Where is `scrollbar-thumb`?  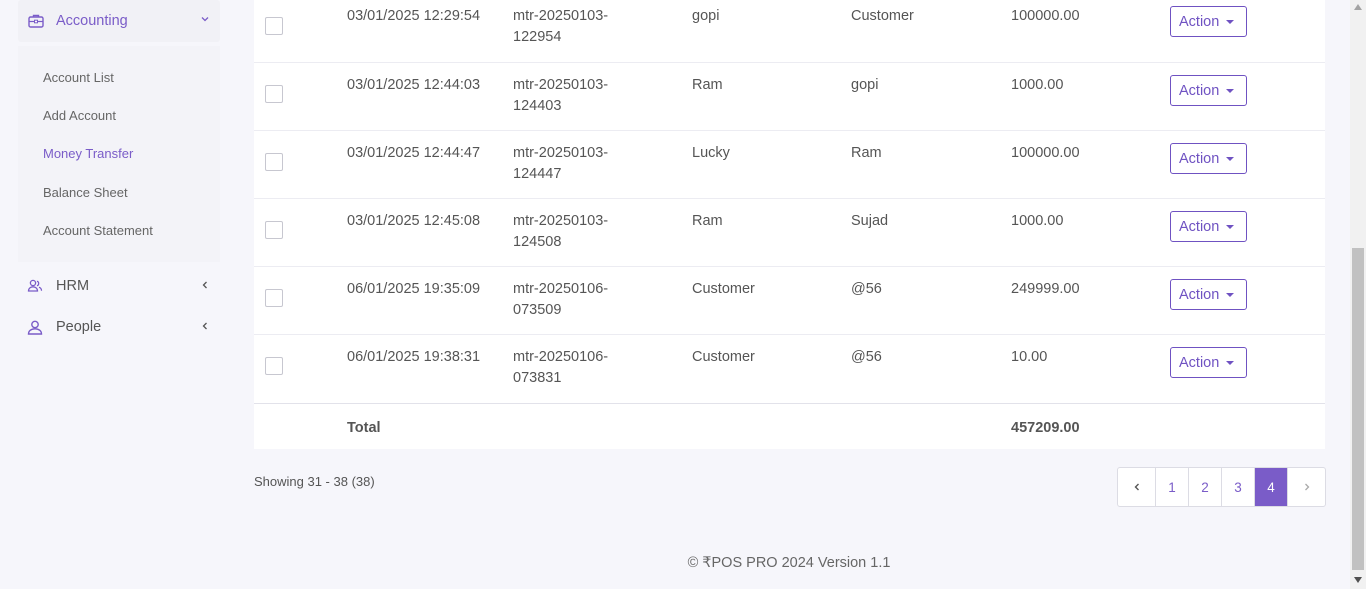
scrollbar-thumb is located at coordinates (1358, 409).